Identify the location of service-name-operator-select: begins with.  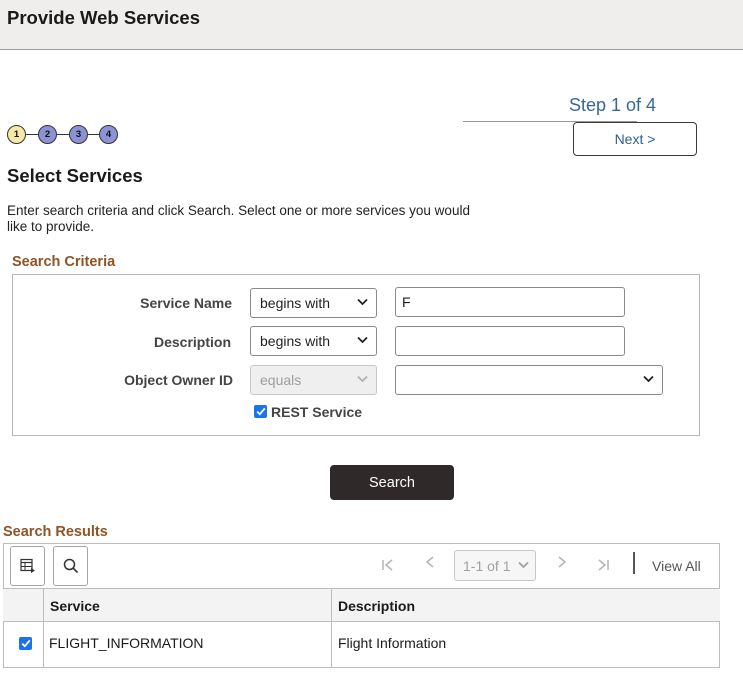
(313, 303).